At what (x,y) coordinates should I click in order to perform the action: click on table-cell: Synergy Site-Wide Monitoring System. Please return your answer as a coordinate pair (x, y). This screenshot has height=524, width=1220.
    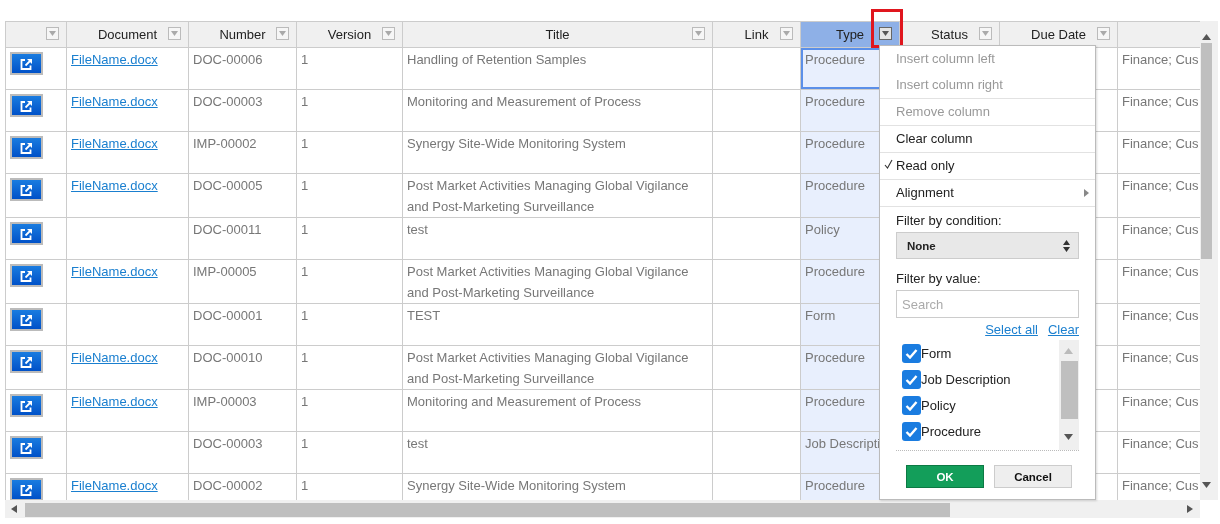
    Looking at the image, I should click on (557, 152).